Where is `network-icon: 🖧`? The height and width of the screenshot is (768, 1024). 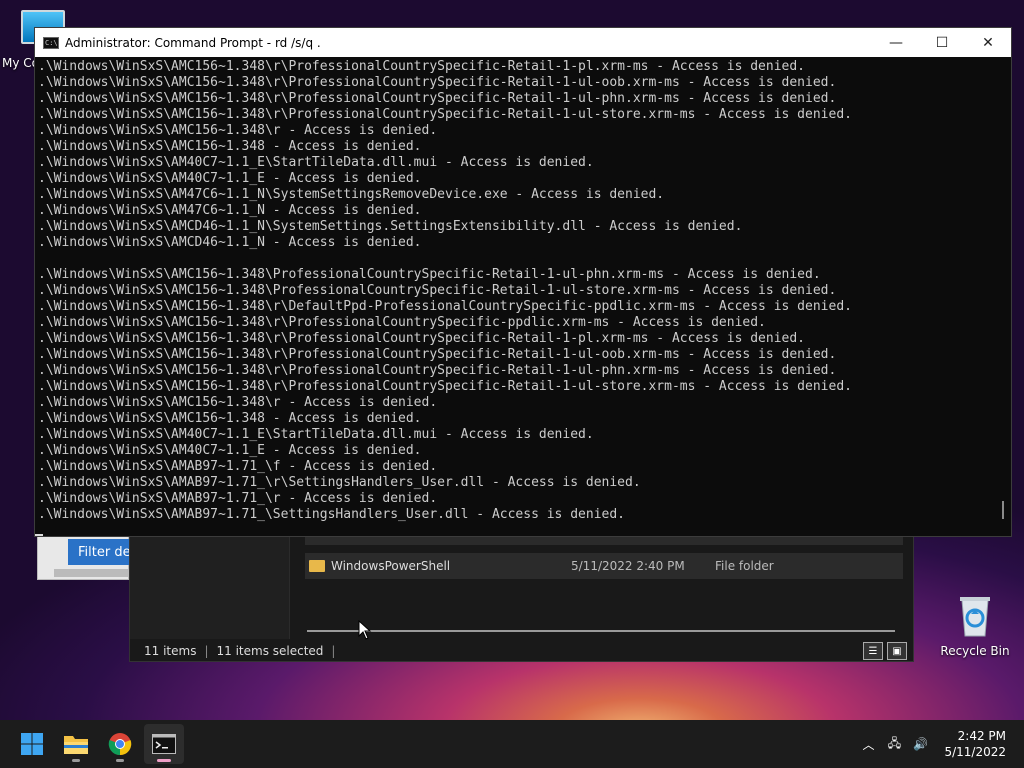
network-icon: 🖧 is located at coordinates (894, 744).